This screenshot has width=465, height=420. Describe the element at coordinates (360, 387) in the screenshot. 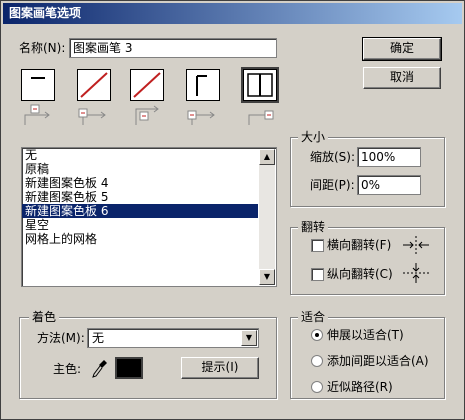

I see `fit-option-label: 近似路径(R)` at that location.